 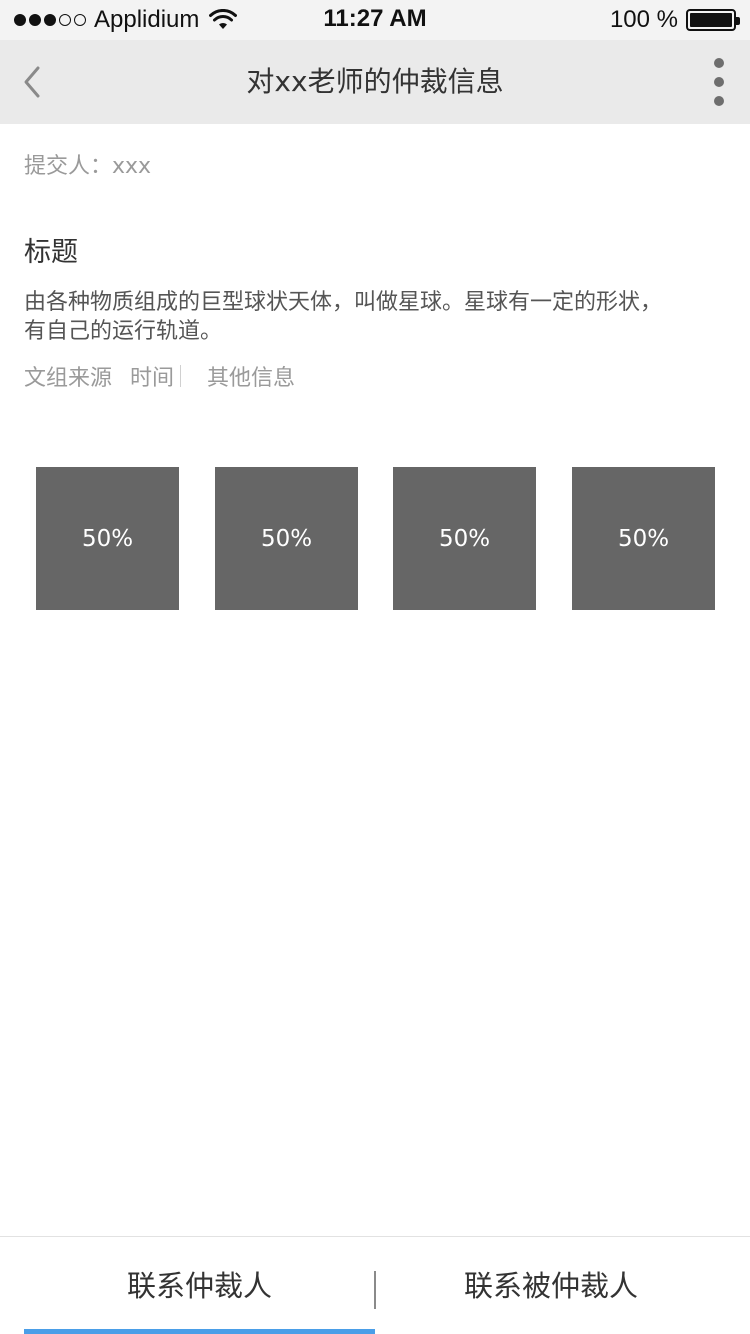 I want to click on battery-icon, so click(x=713, y=20).